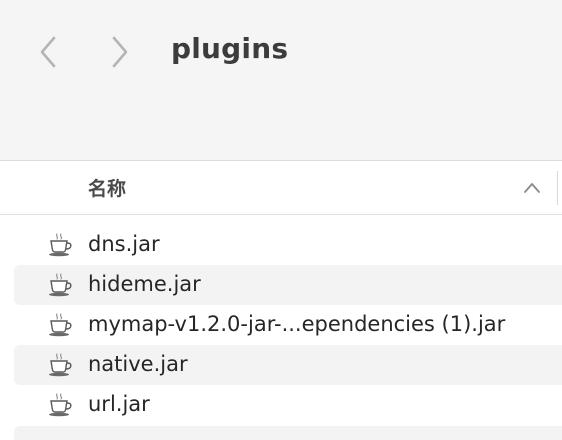  Describe the element at coordinates (230, 48) in the screenshot. I see `window-title: plugins` at that location.